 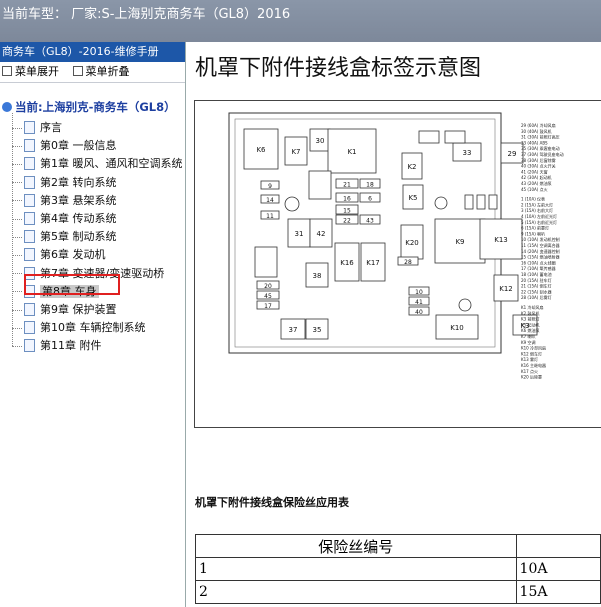 I want to click on tree-item-label: 第6章 发动机, so click(x=73, y=255).